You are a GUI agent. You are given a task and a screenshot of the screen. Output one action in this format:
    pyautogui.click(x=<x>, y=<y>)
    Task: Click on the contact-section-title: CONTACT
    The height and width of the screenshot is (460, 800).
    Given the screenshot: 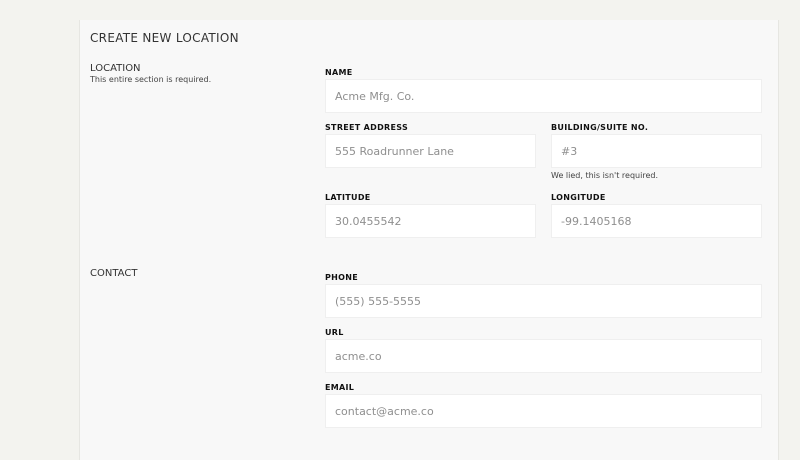 What is the action you would take?
    pyautogui.click(x=114, y=273)
    